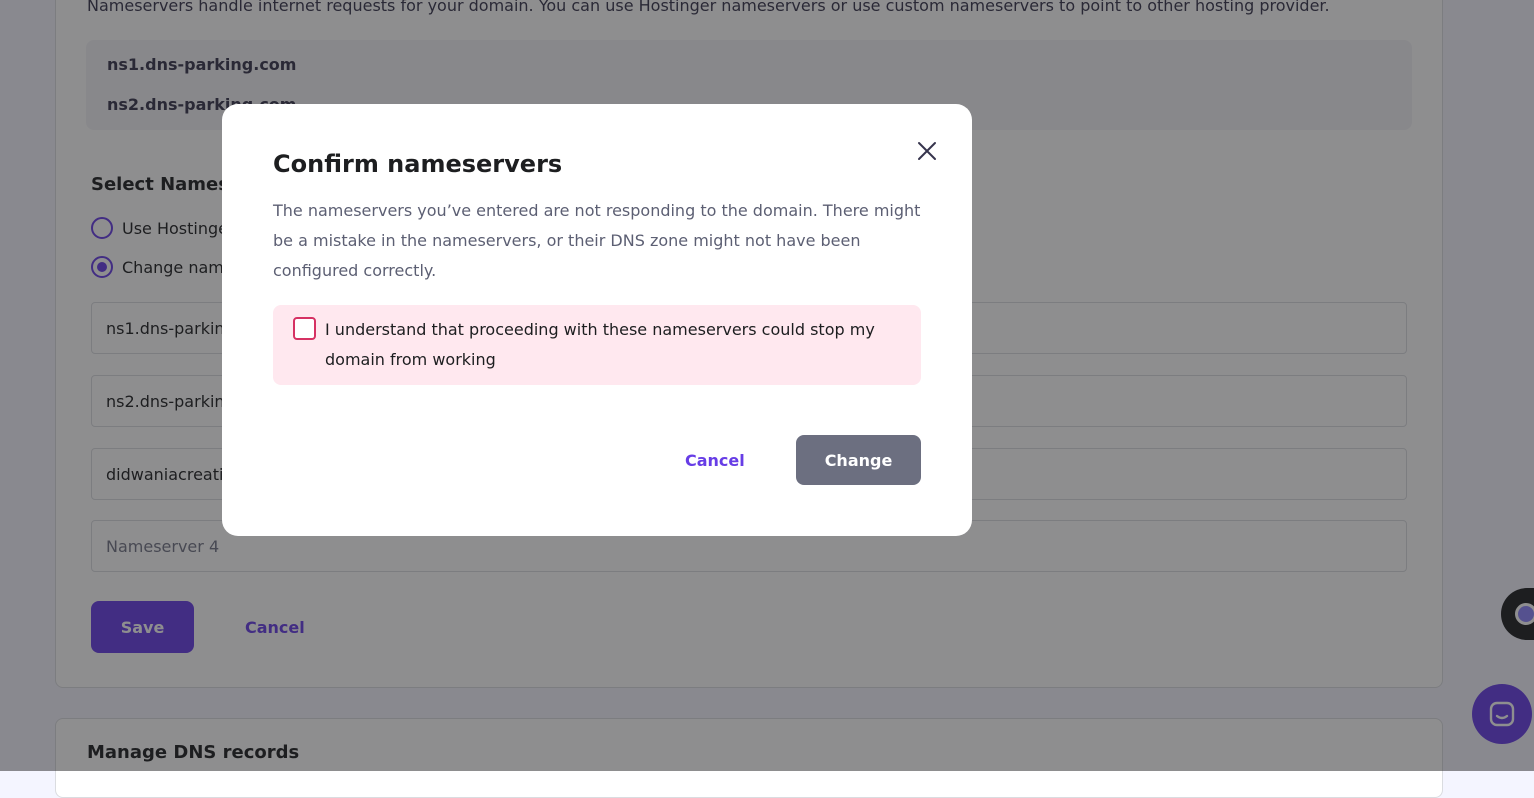 Image resolution: width=1534 pixels, height=798 pixels. Describe the element at coordinates (304, 328) in the screenshot. I see `acknowledge-checkbox` at that location.